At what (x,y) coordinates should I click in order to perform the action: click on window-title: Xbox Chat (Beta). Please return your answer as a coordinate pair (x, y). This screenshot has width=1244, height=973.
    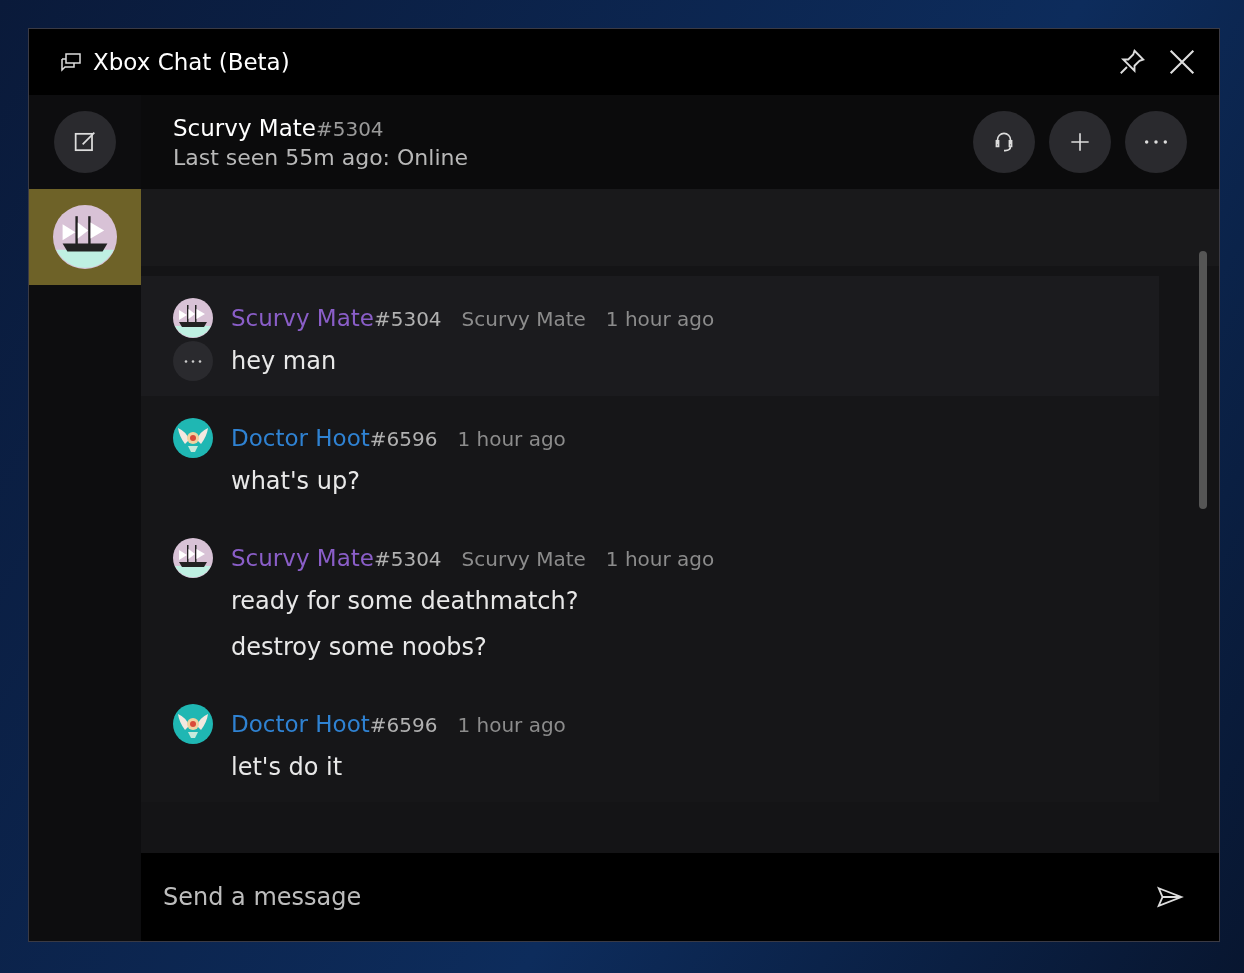
    Looking at the image, I should click on (192, 62).